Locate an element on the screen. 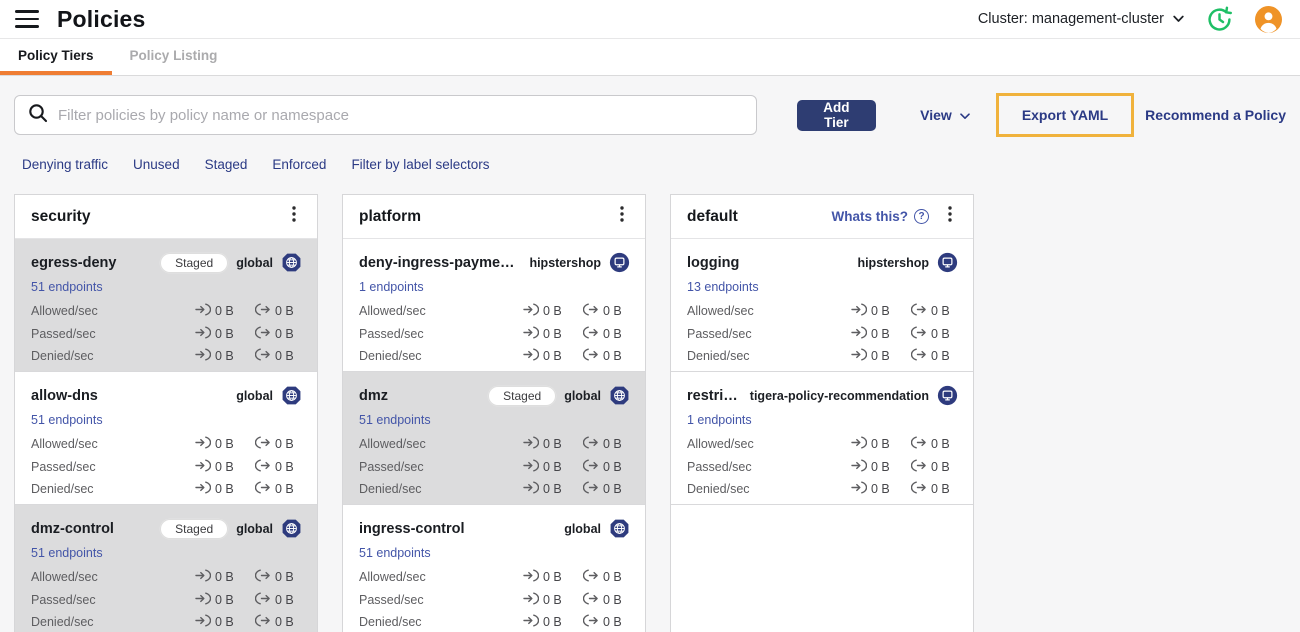  whats-this-link: Whats this?? is located at coordinates (880, 216).